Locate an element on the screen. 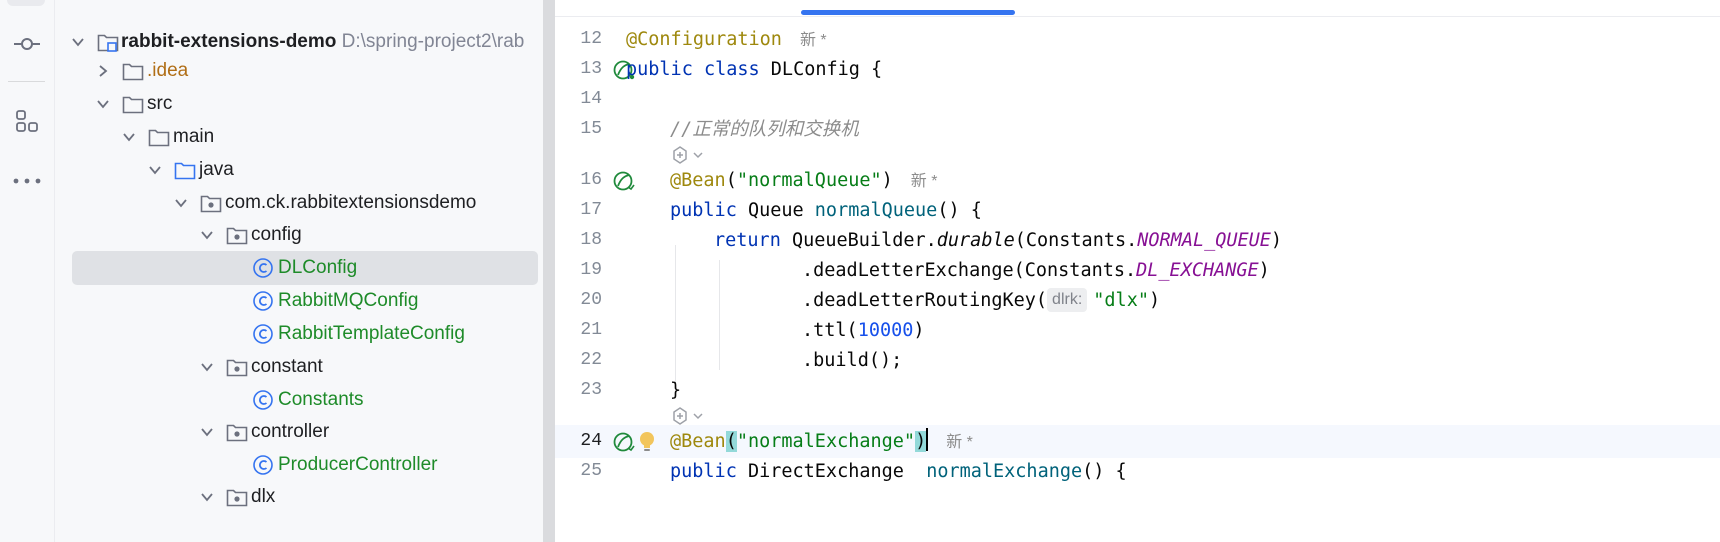 The height and width of the screenshot is (542, 1720). tree-label: java is located at coordinates (216, 169).